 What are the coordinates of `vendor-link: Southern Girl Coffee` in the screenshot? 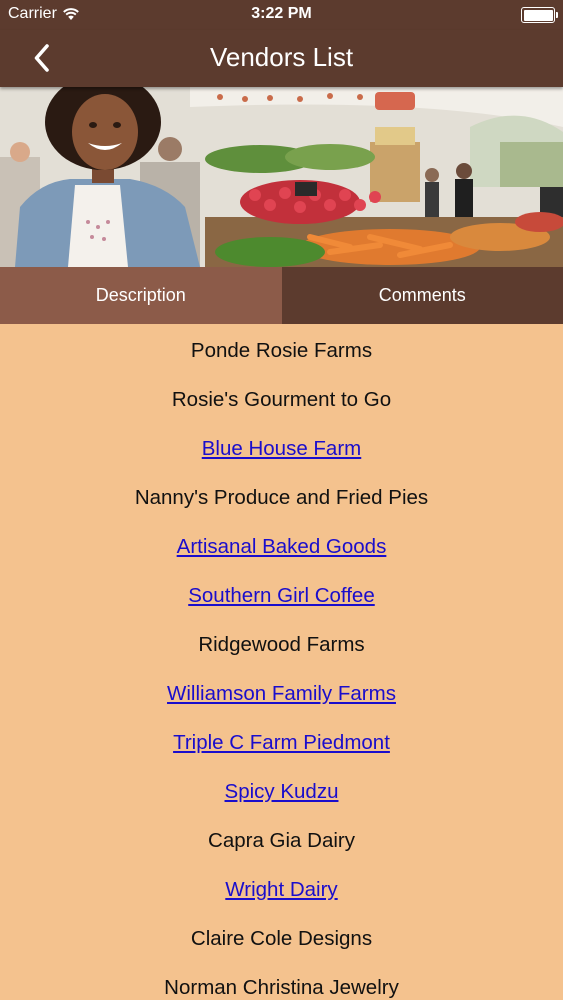 It's located at (281, 596).